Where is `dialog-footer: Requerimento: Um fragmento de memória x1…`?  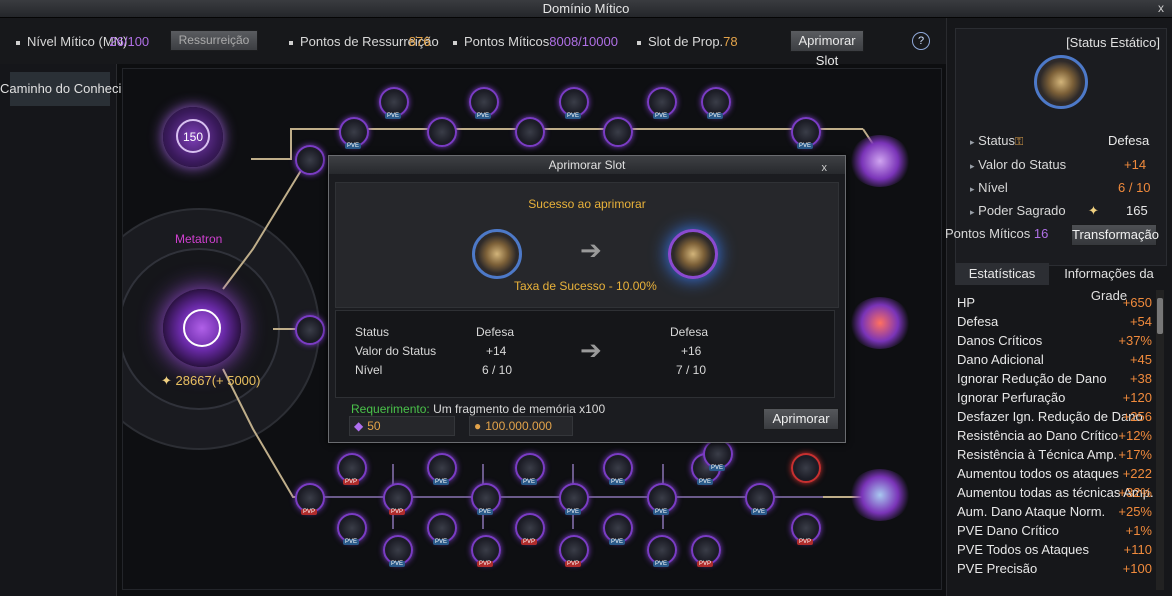 dialog-footer: Requerimento: Um fragmento de memória x1… is located at coordinates (587, 418).